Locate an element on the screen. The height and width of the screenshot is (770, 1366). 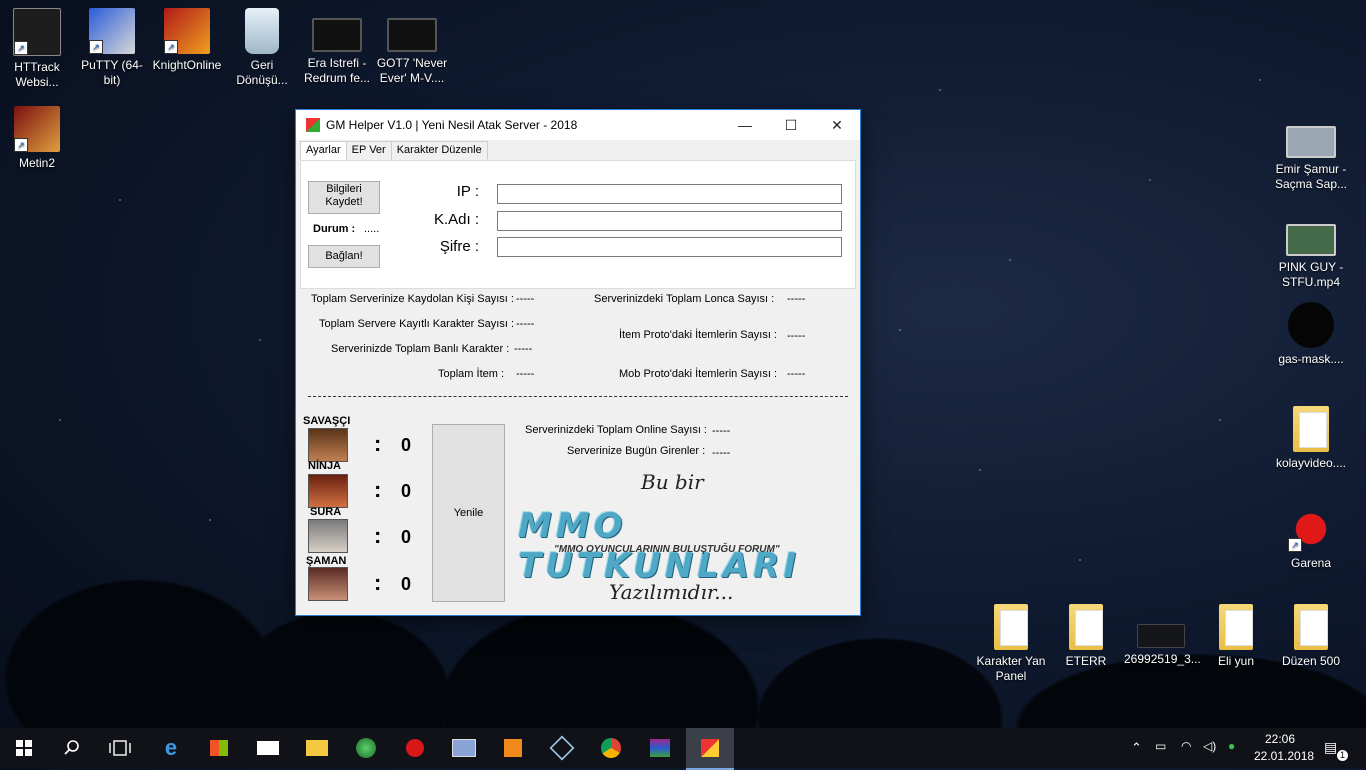
class-name-savasci: SAVAŞÇI is located at coordinates (327, 421).